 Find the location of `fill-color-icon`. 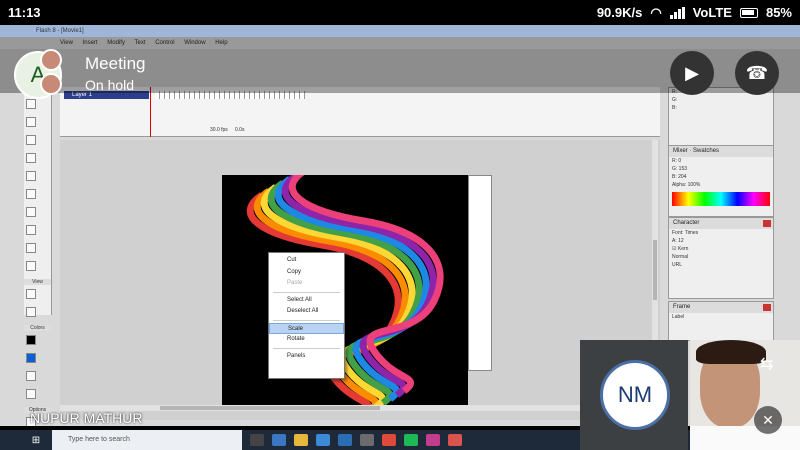

fill-color-icon is located at coordinates (31, 358).